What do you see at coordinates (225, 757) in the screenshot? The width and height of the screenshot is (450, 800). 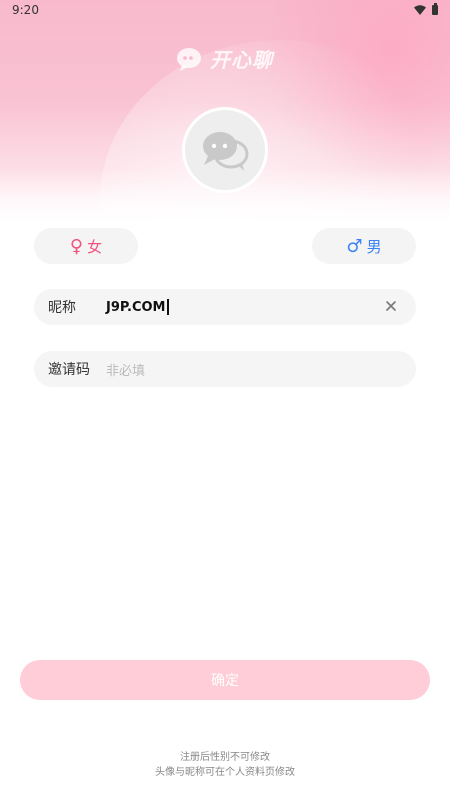 I see `note-gender-lock: 注册后性别不可修改` at bounding box center [225, 757].